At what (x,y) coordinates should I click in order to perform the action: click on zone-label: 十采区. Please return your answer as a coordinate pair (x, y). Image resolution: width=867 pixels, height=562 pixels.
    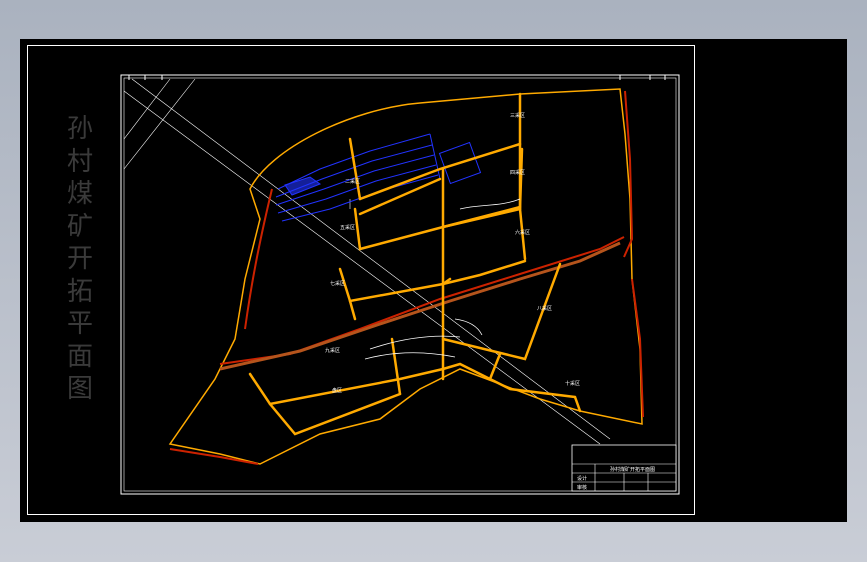
    Looking at the image, I should click on (572, 383).